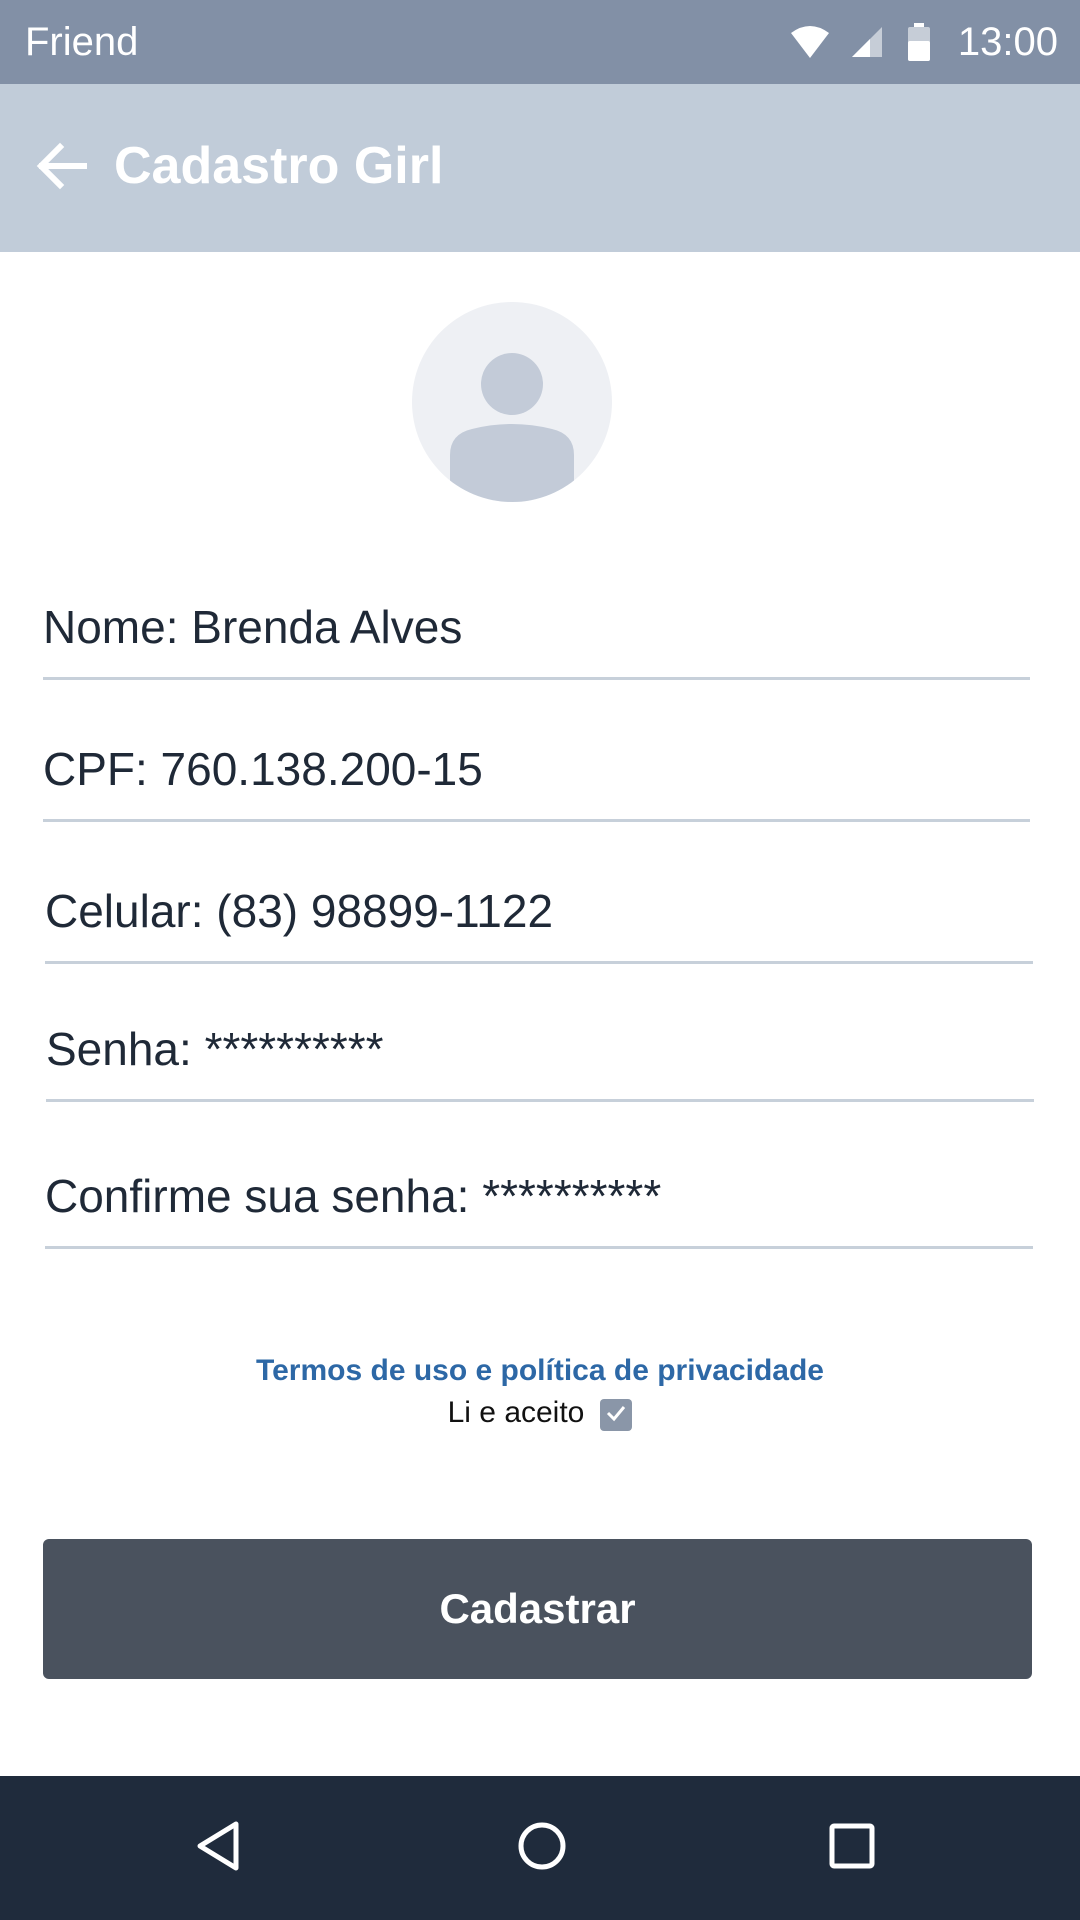 The image size is (1080, 1920). I want to click on clock: 13:00, so click(1007, 42).